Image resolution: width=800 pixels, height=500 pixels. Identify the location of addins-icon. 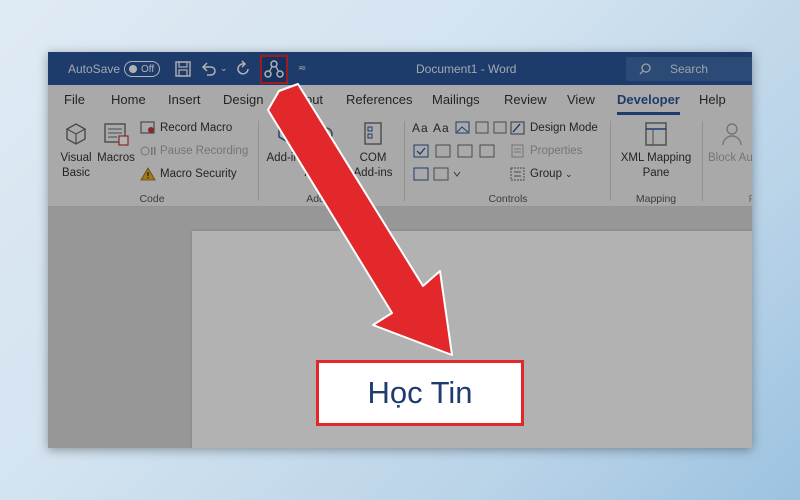
(286, 133).